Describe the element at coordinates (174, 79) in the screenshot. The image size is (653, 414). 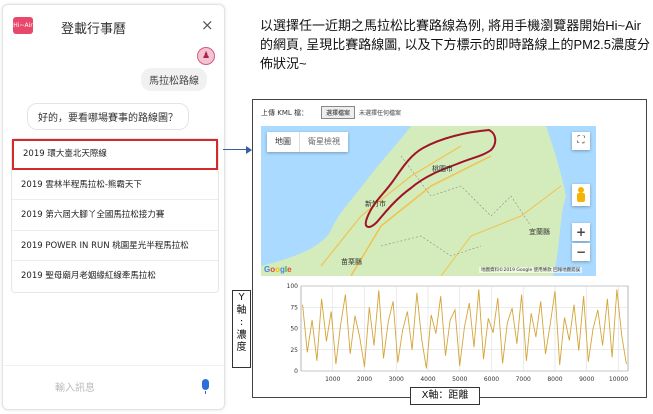
I see `user-message-bubble: 馬拉松路線` at that location.